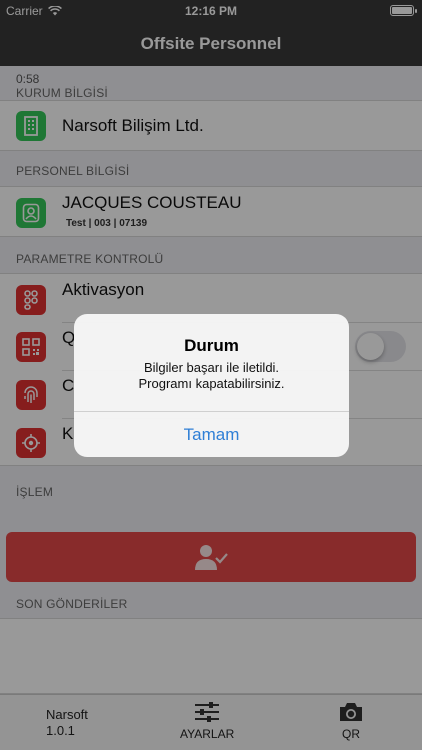 The image size is (422, 750). What do you see at coordinates (211, 345) in the screenshot?
I see `alert-title: Durum` at bounding box center [211, 345].